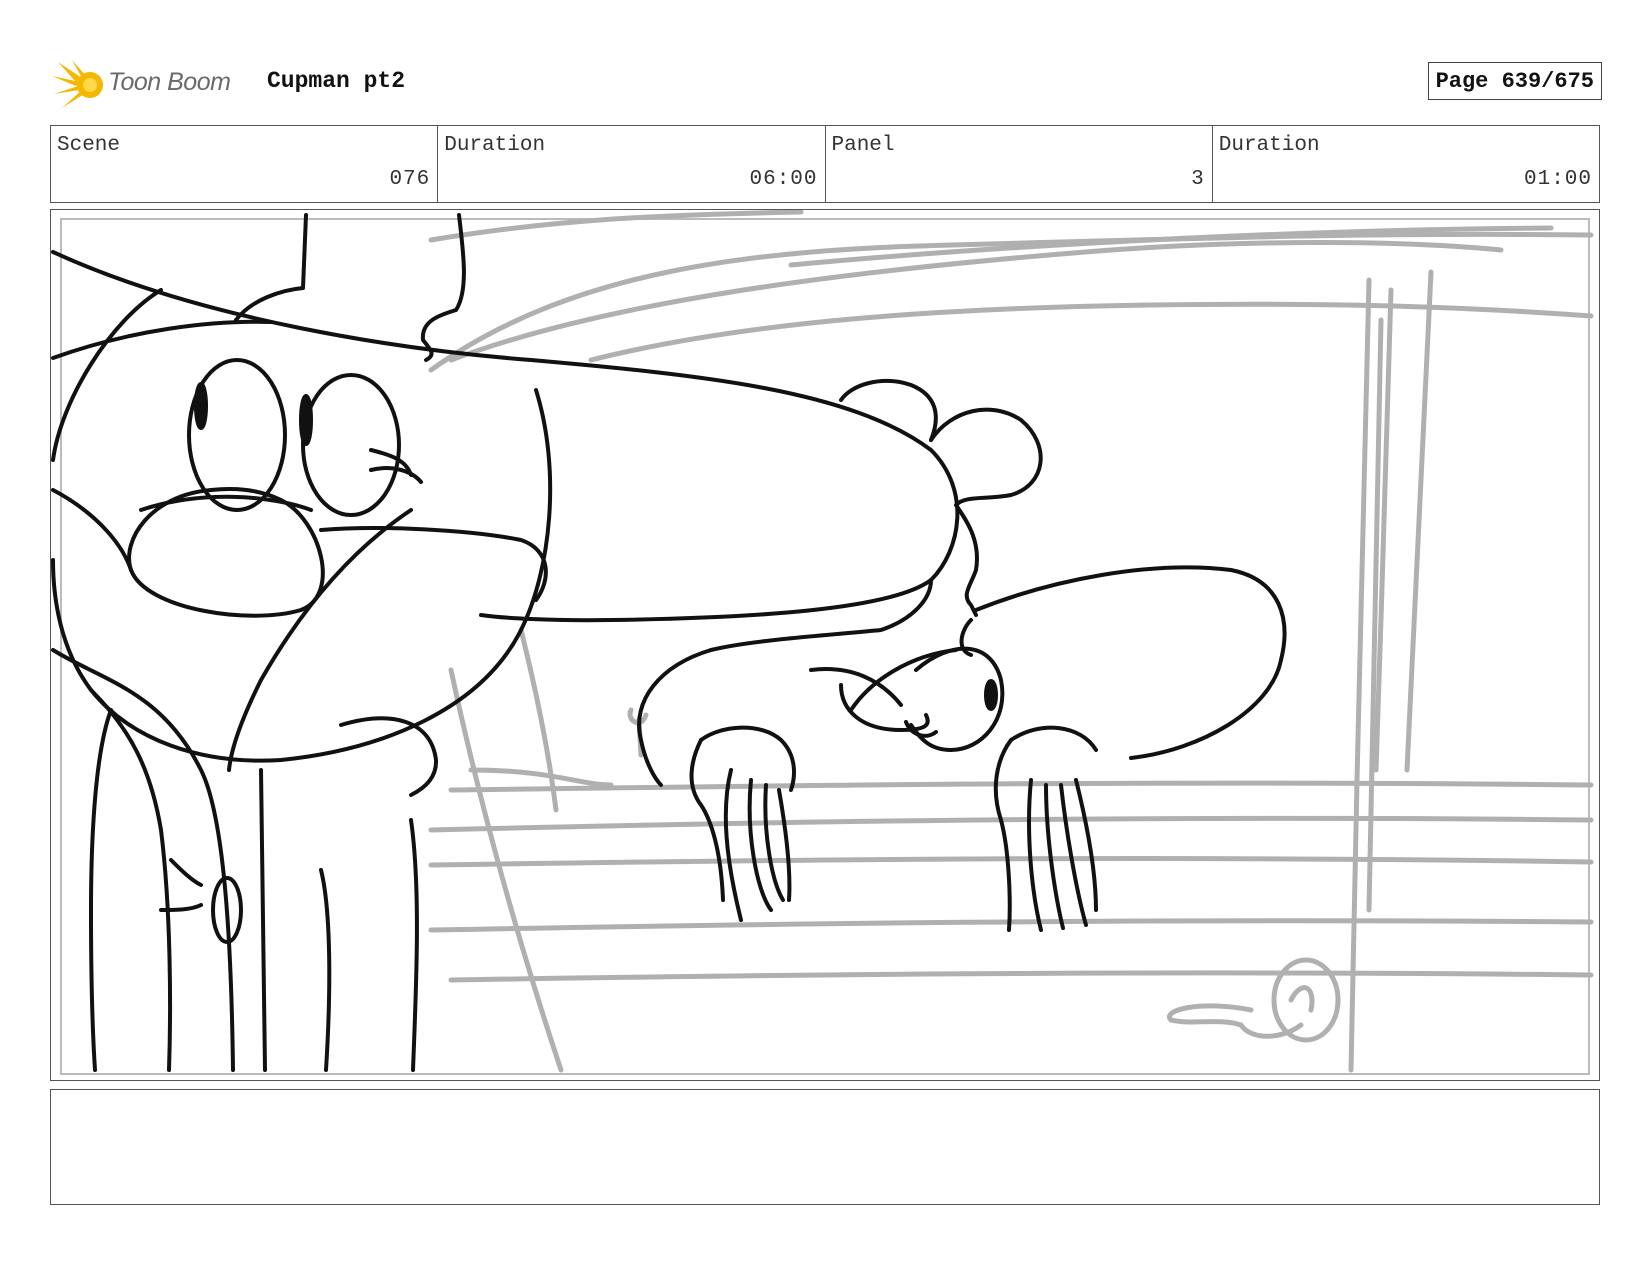 The width and height of the screenshot is (1650, 1275). What do you see at coordinates (863, 145) in the screenshot?
I see `panel-label: Panel` at bounding box center [863, 145].